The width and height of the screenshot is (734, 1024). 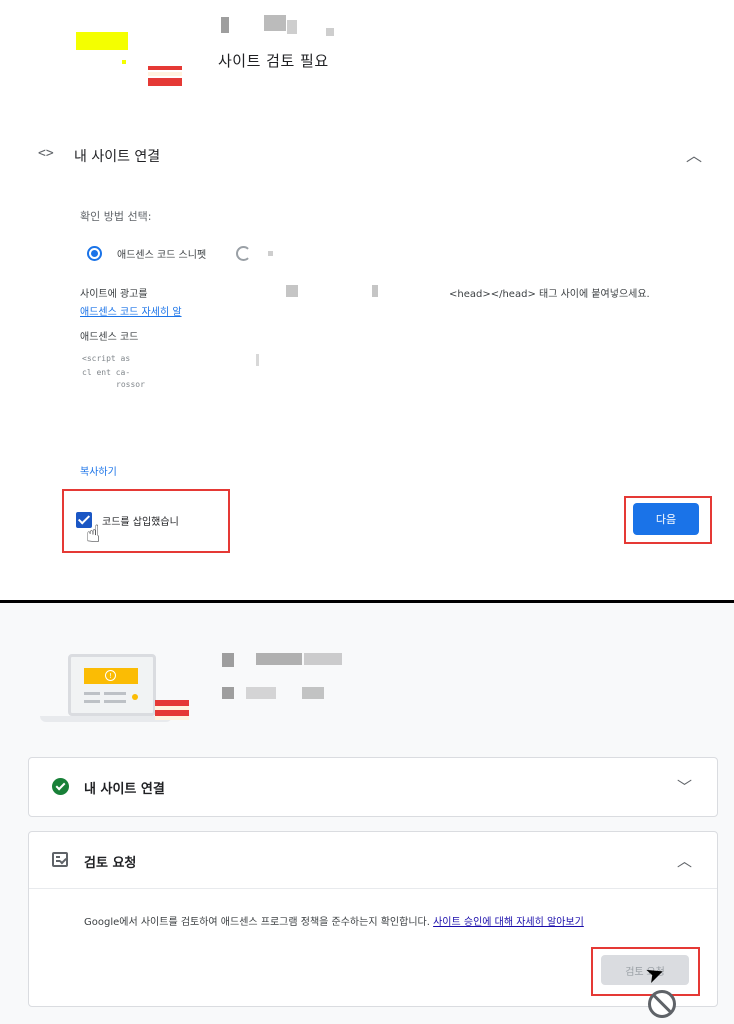 What do you see at coordinates (46, 153) in the screenshot?
I see `code-icon: <>` at bounding box center [46, 153].